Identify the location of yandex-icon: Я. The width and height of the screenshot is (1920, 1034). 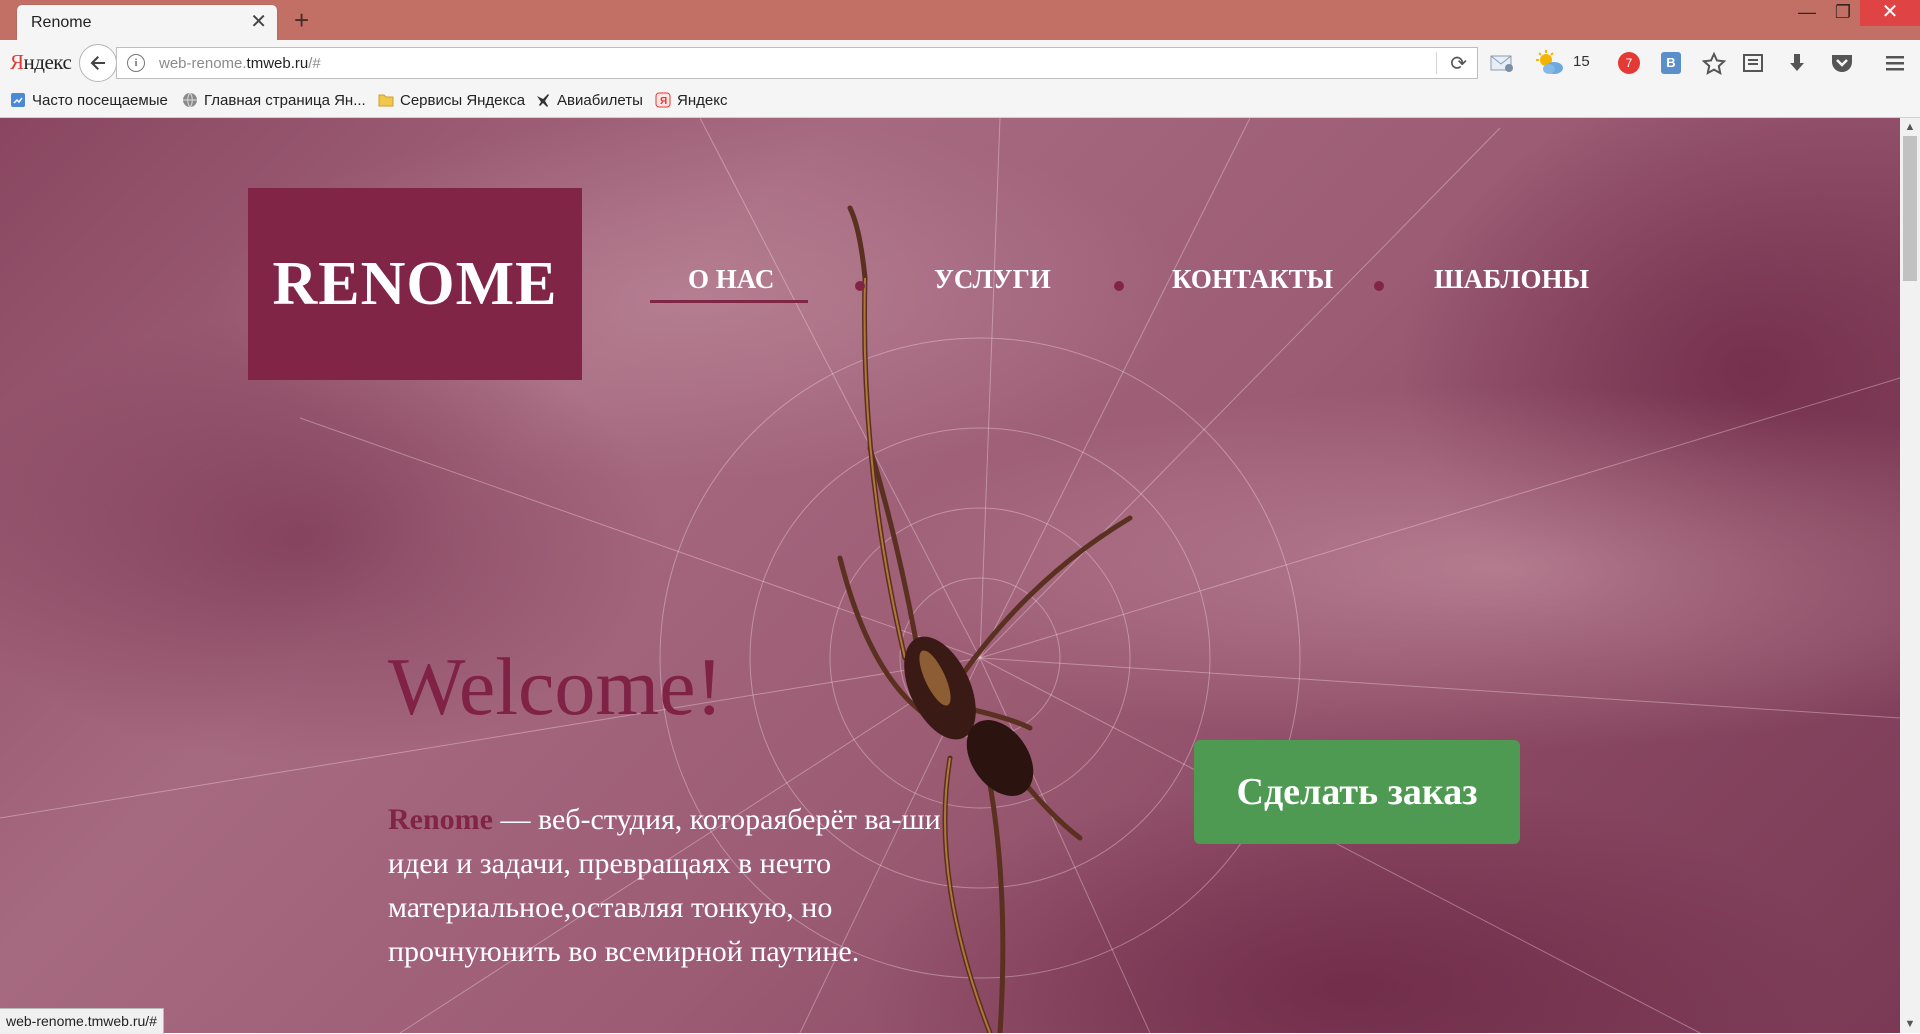
(663, 100).